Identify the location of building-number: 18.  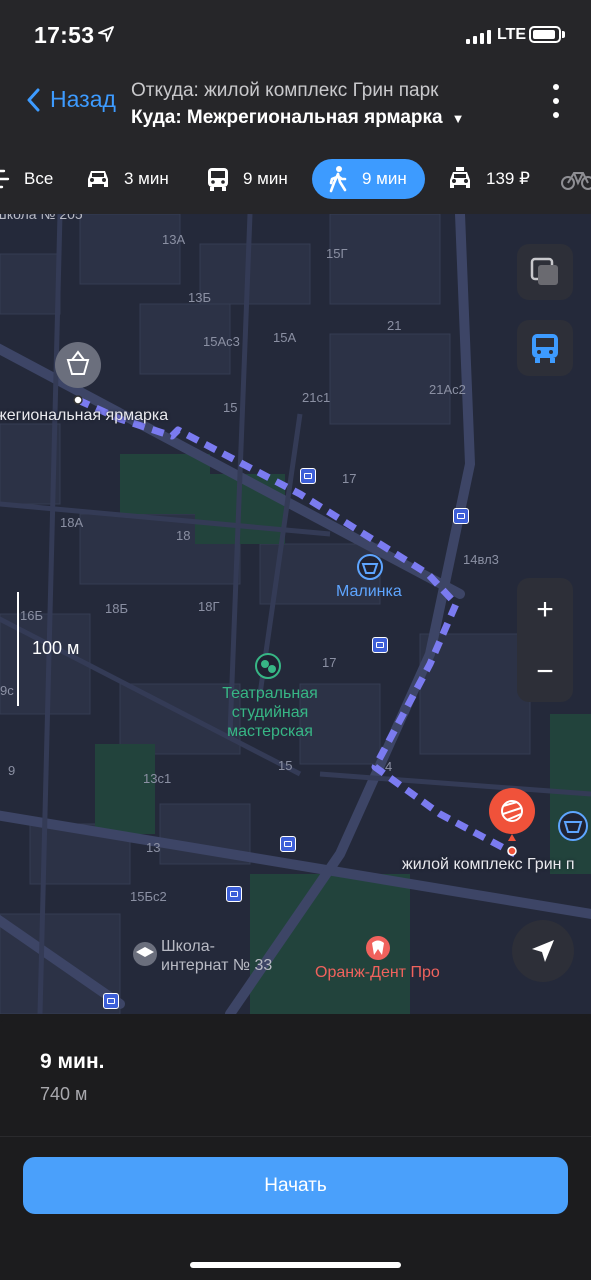
(183, 535).